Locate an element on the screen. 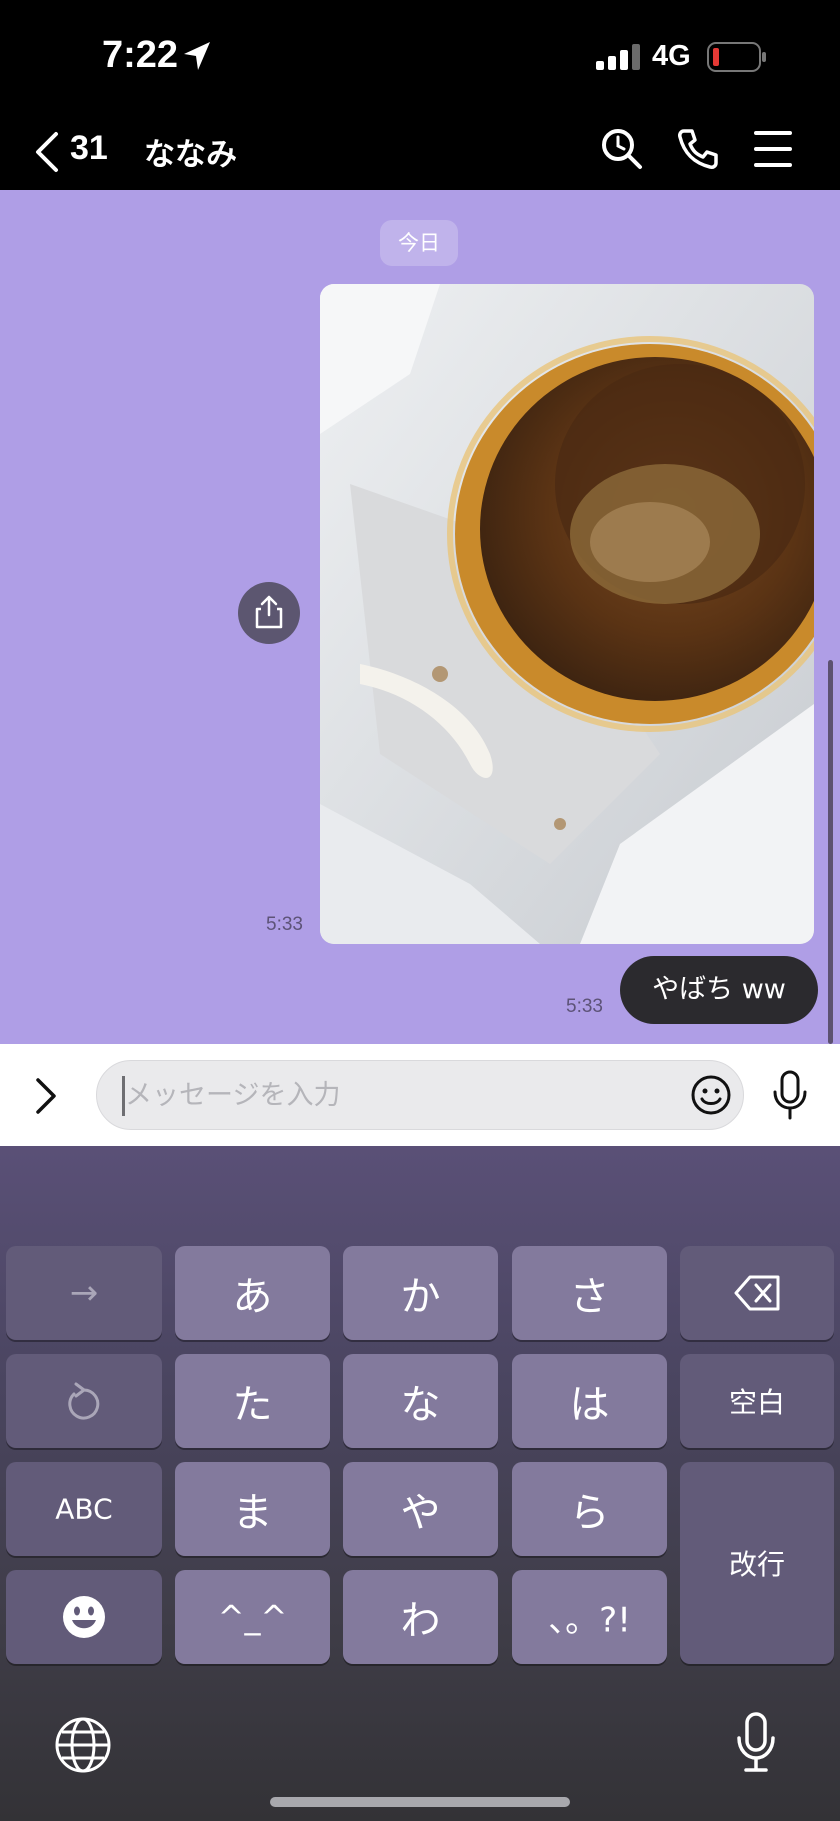 The width and height of the screenshot is (840, 1821). unread-count: 31 is located at coordinates (89, 148).